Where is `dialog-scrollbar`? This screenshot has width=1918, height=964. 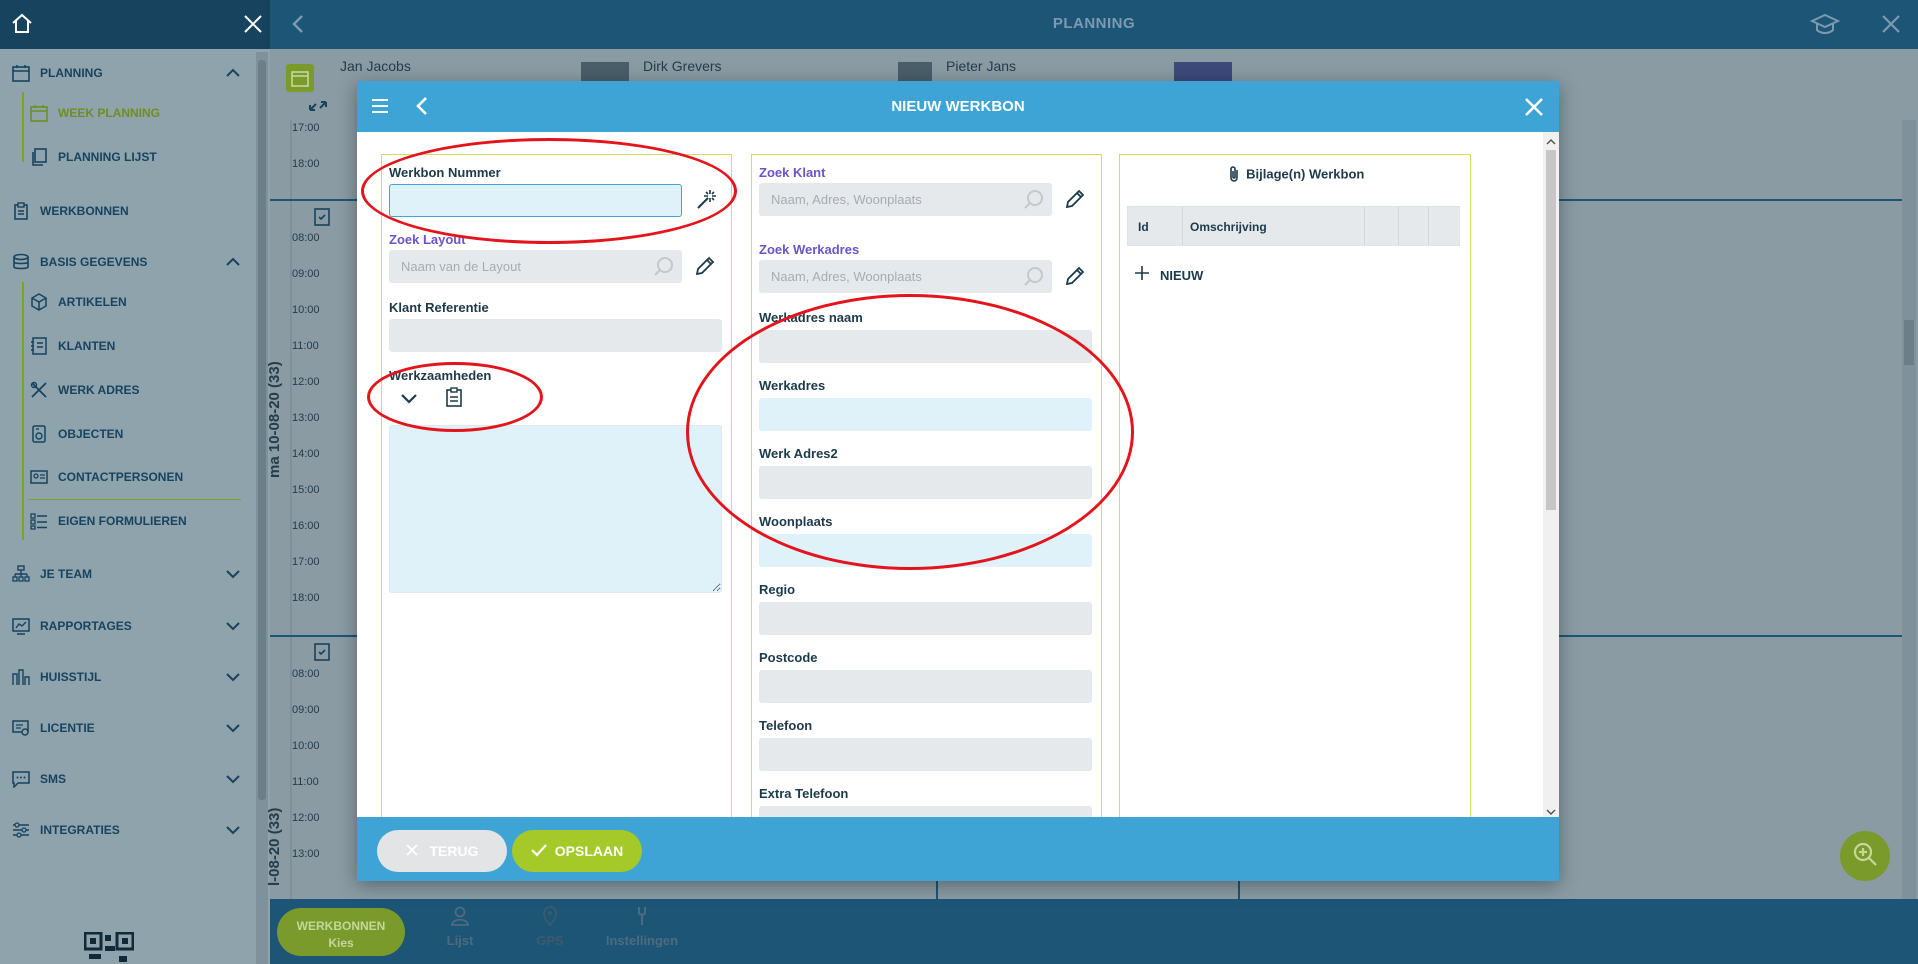
dialog-scrollbar is located at coordinates (1551, 474).